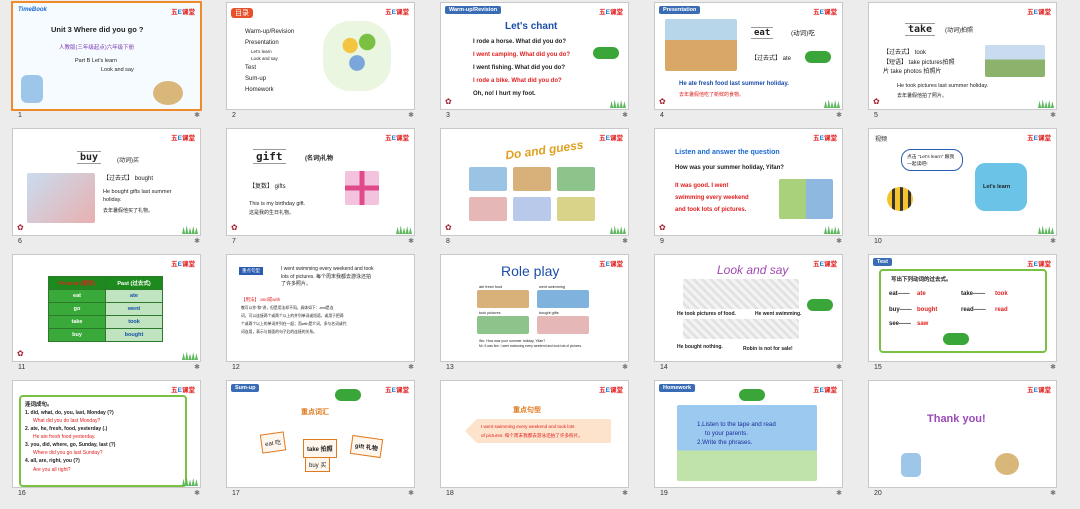 Image resolution: width=1080 pixels, height=509 pixels. What do you see at coordinates (534, 182) in the screenshot?
I see `slide-8: 五E课堂 Do and guess ✿` at bounding box center [534, 182].